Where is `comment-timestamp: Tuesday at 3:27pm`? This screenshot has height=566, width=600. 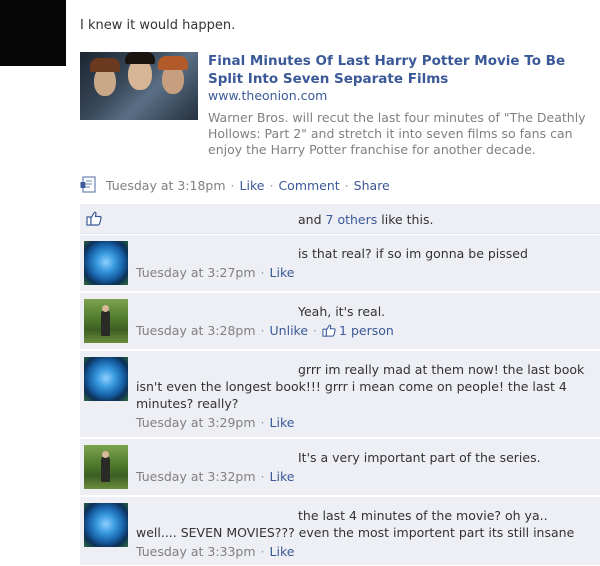 comment-timestamp: Tuesday at 3:27pm is located at coordinates (196, 272).